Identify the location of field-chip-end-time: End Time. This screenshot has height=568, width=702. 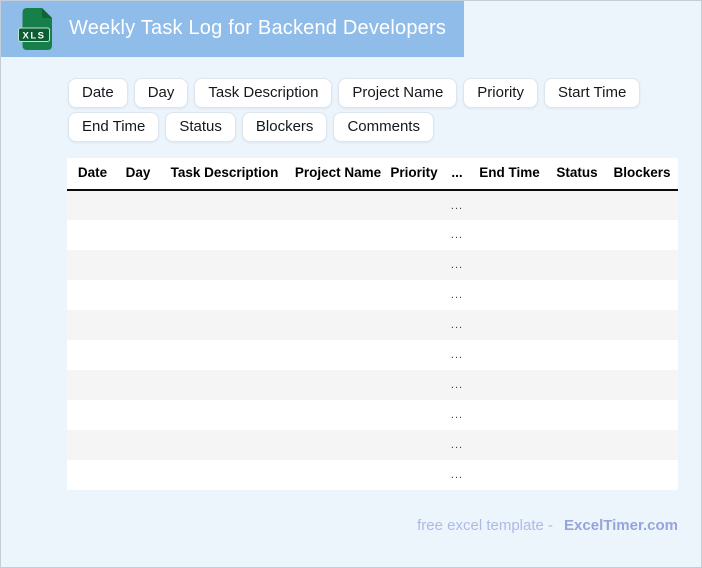
(114, 127).